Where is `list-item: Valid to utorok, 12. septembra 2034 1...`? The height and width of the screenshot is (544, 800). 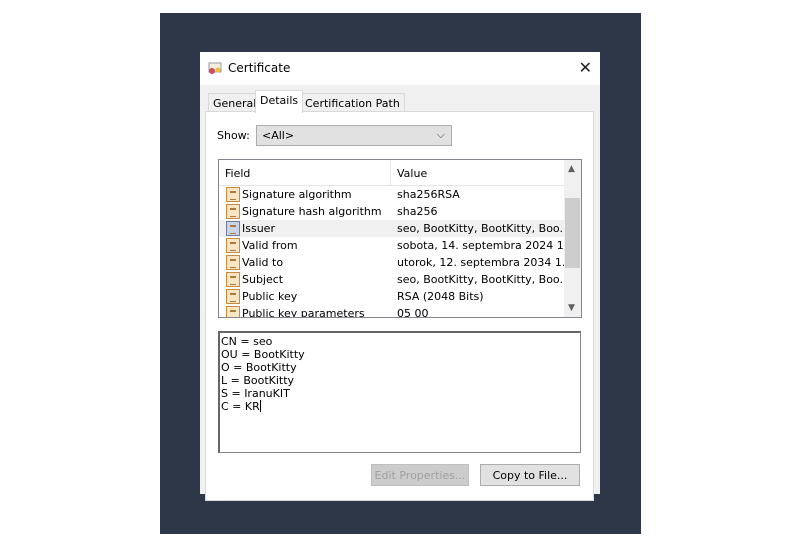 list-item: Valid to utorok, 12. septembra 2034 1... is located at coordinates (395, 262).